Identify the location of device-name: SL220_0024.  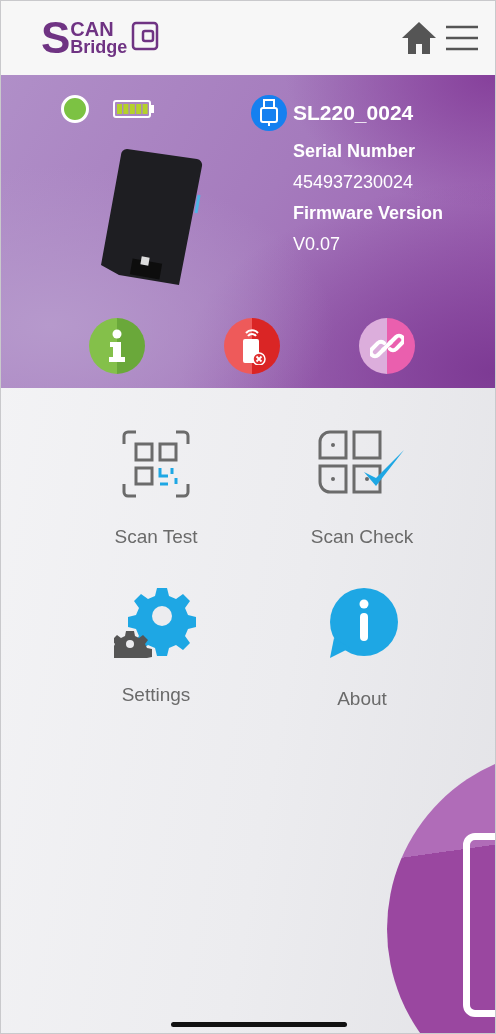
(353, 113).